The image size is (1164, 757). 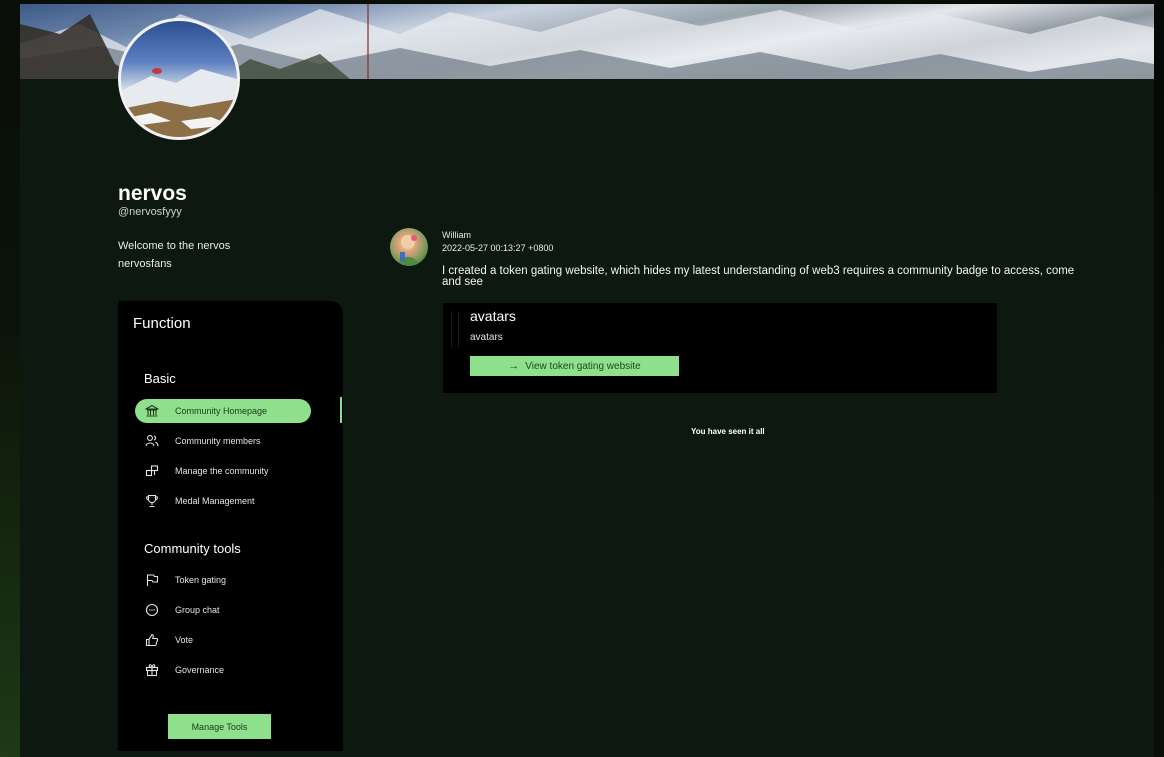 What do you see at coordinates (201, 580) in the screenshot?
I see `sidebar-item-label: Token gating` at bounding box center [201, 580].